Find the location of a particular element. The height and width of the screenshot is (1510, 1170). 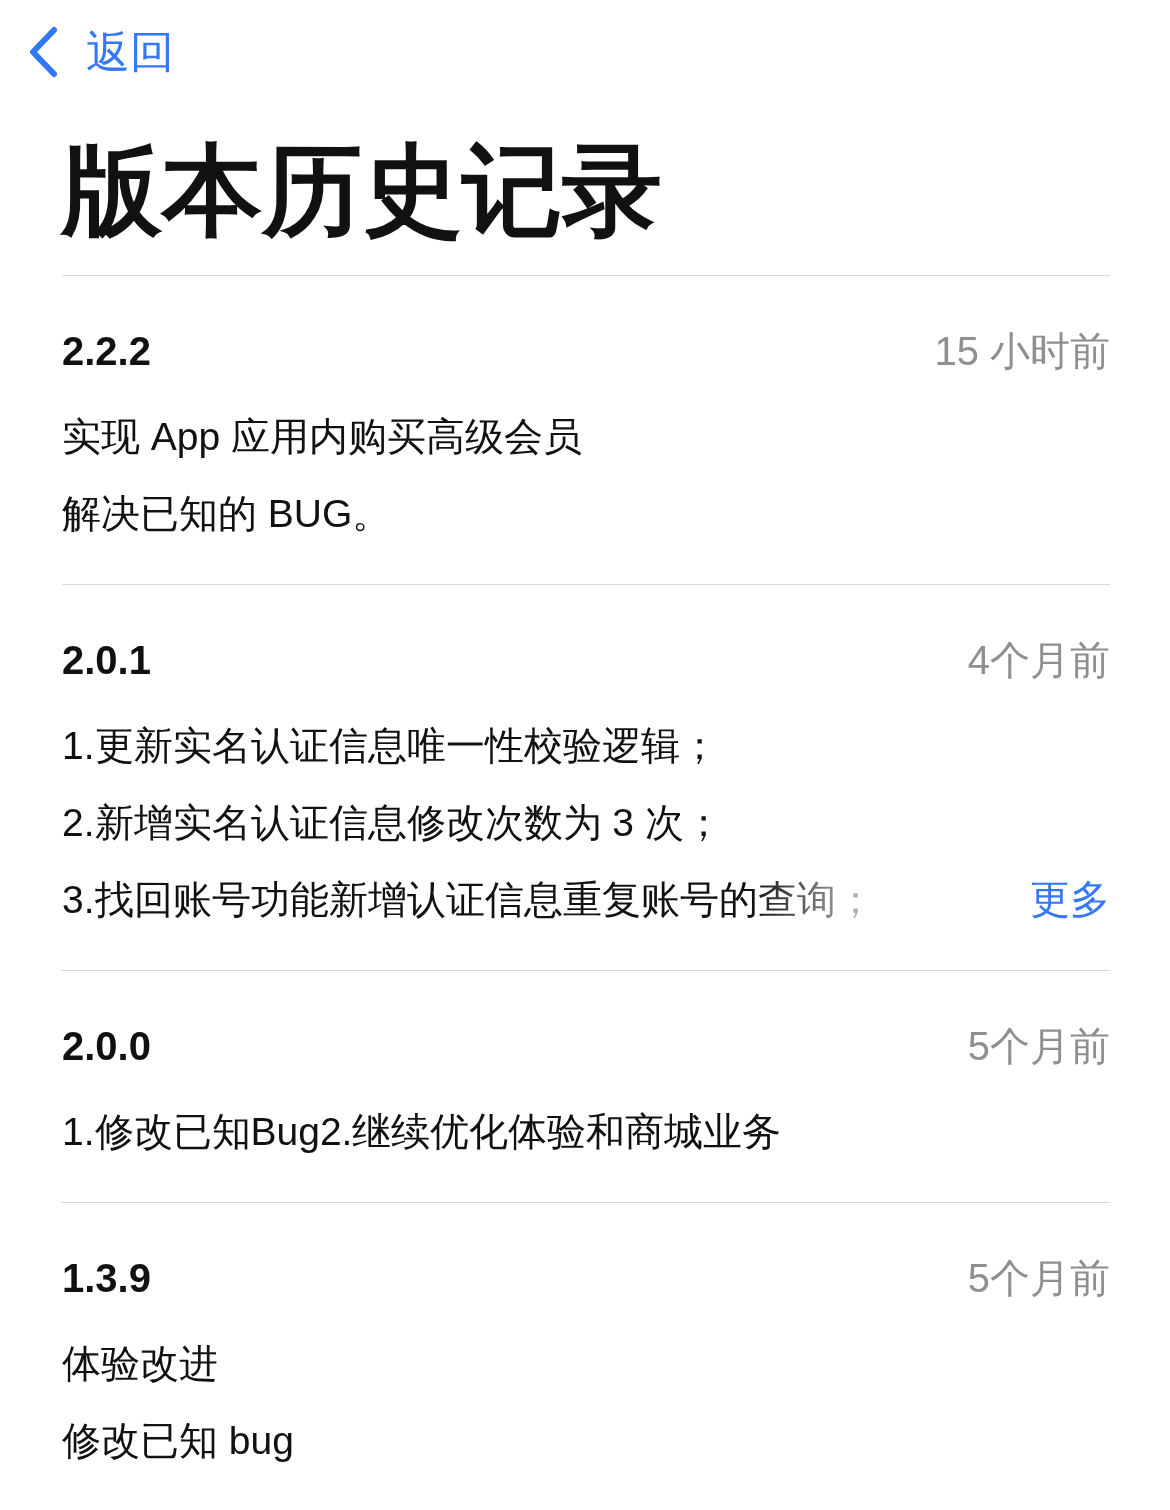

page-title: 版本历史记录 is located at coordinates (586, 203).